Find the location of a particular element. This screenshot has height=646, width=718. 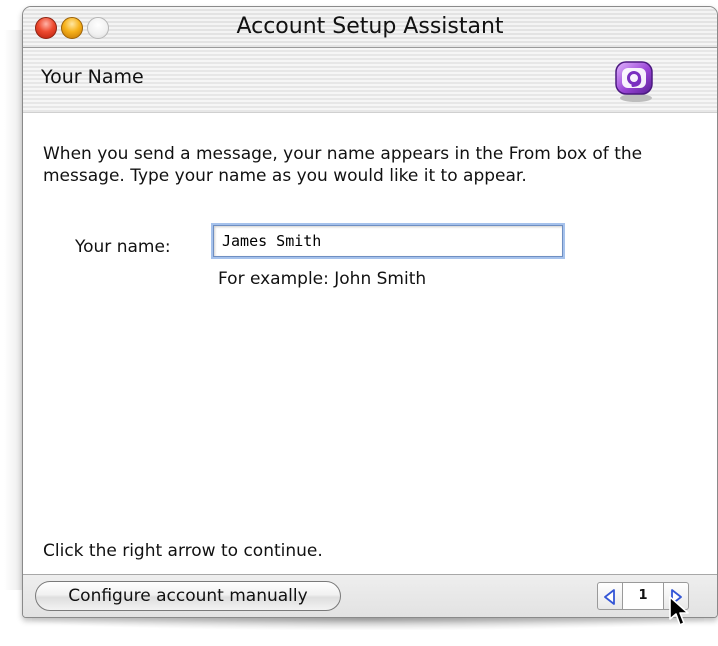

name-label: Your name: is located at coordinates (123, 247).